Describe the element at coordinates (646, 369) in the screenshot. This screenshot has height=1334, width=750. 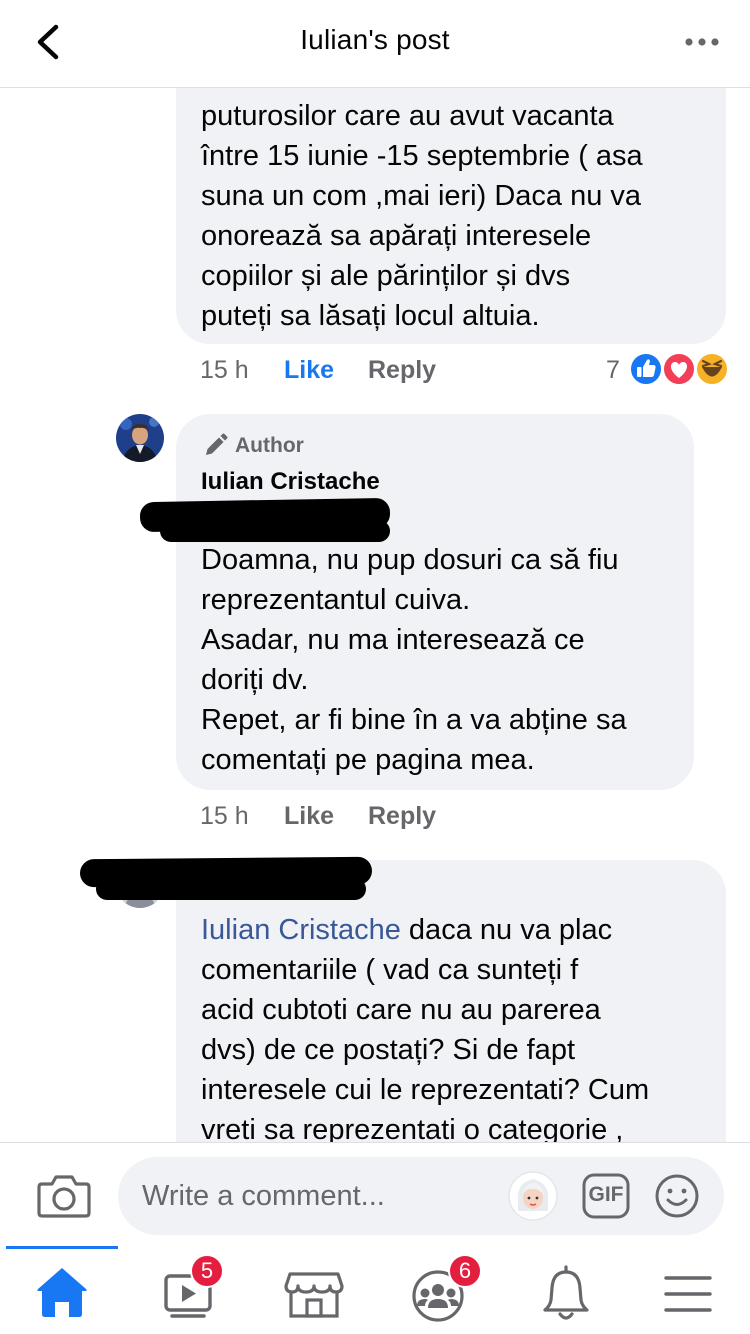
I see `like-reaction-icon` at that location.